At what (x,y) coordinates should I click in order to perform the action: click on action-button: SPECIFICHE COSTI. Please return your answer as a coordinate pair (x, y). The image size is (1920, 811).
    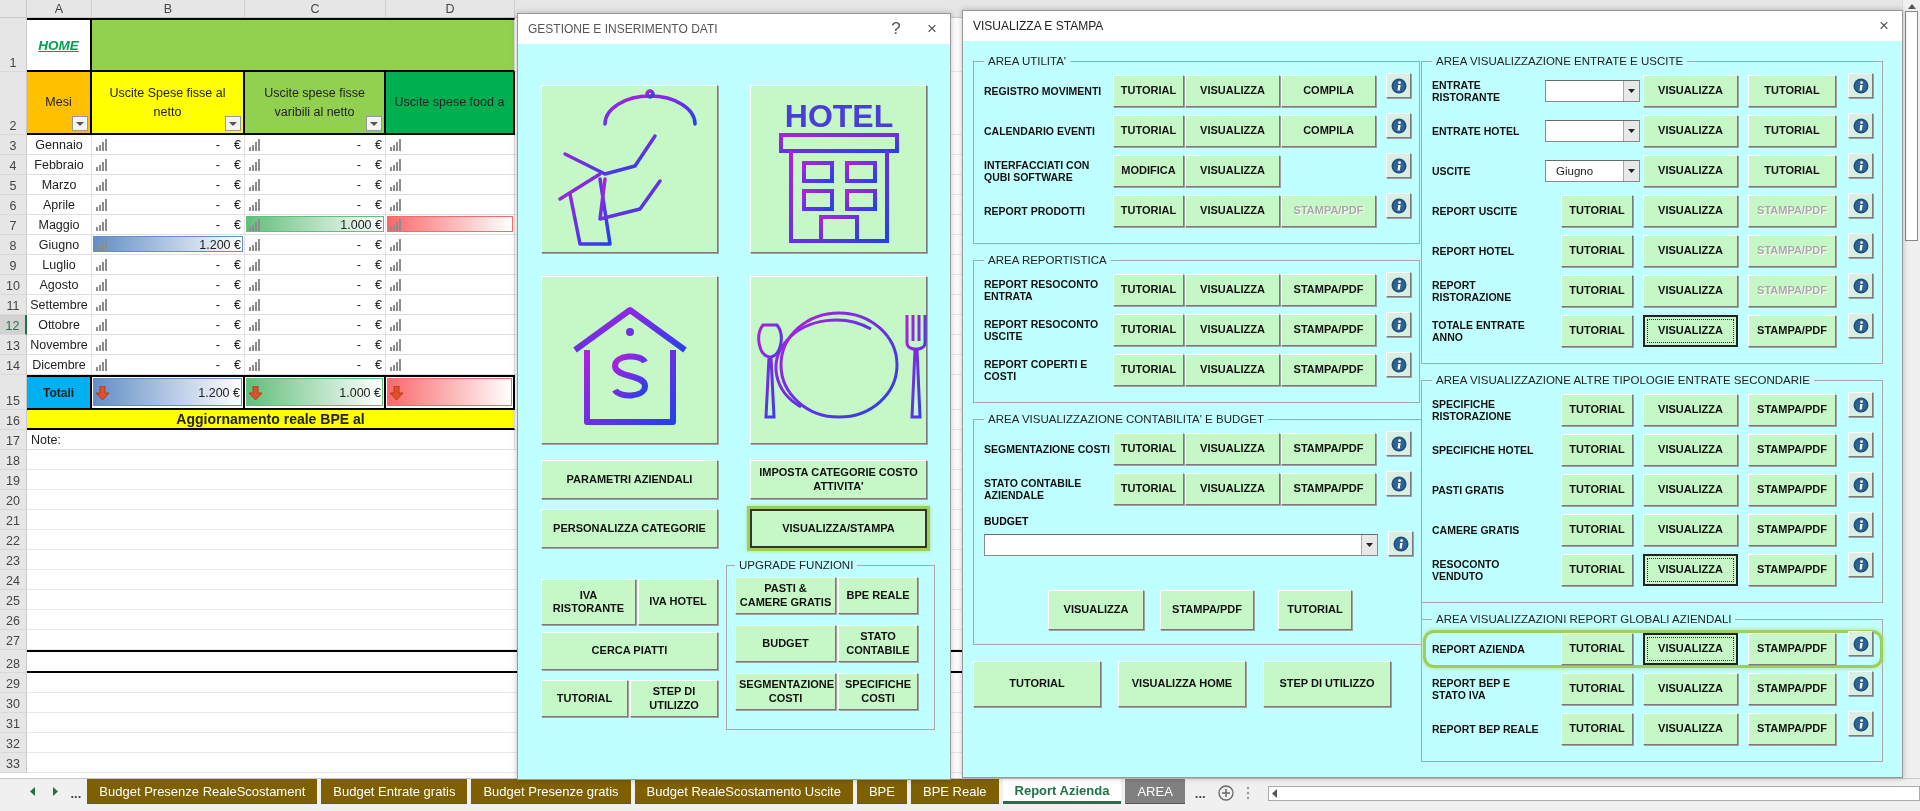
    Looking at the image, I should click on (878, 691).